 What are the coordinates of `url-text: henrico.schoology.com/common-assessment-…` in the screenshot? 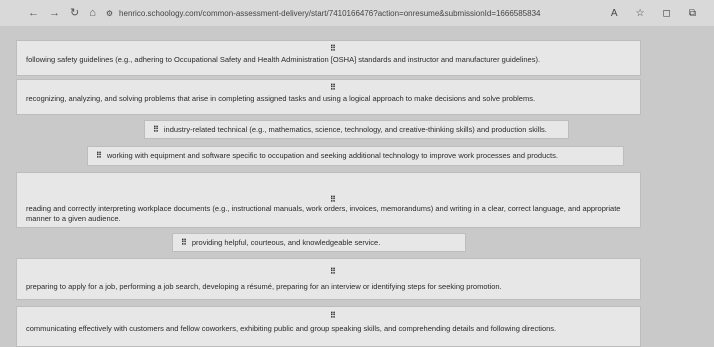 It's located at (330, 13).